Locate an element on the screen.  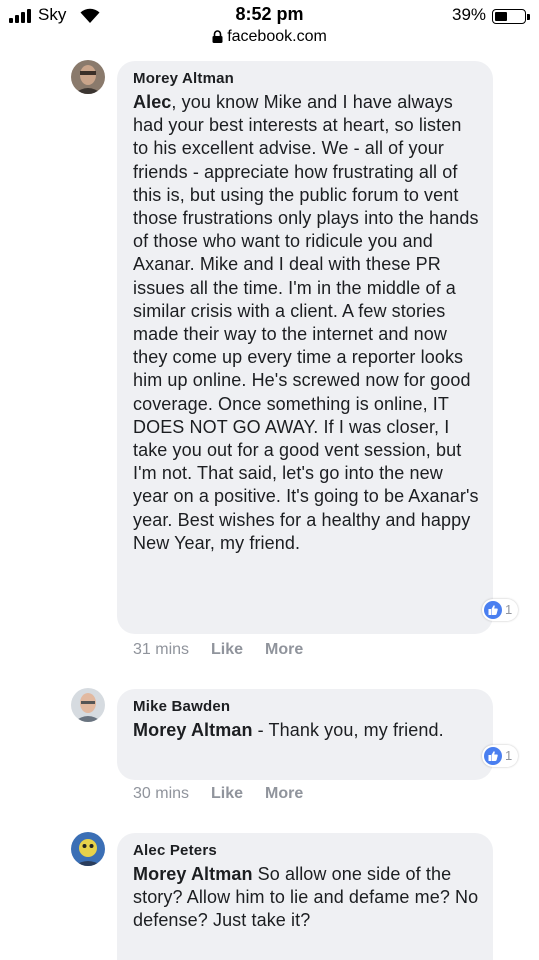
comment-meta: 30 mins Like More is located at coordinates (218, 794).